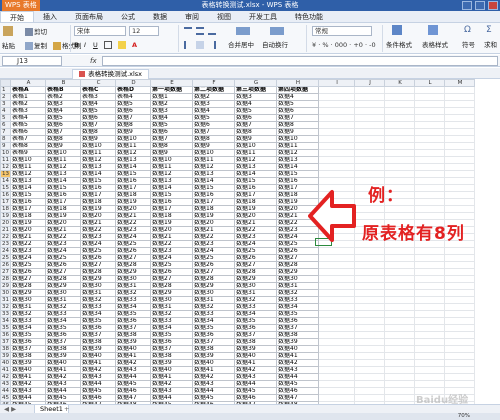  I want to click on cell: 数据24, so click(133, 237).